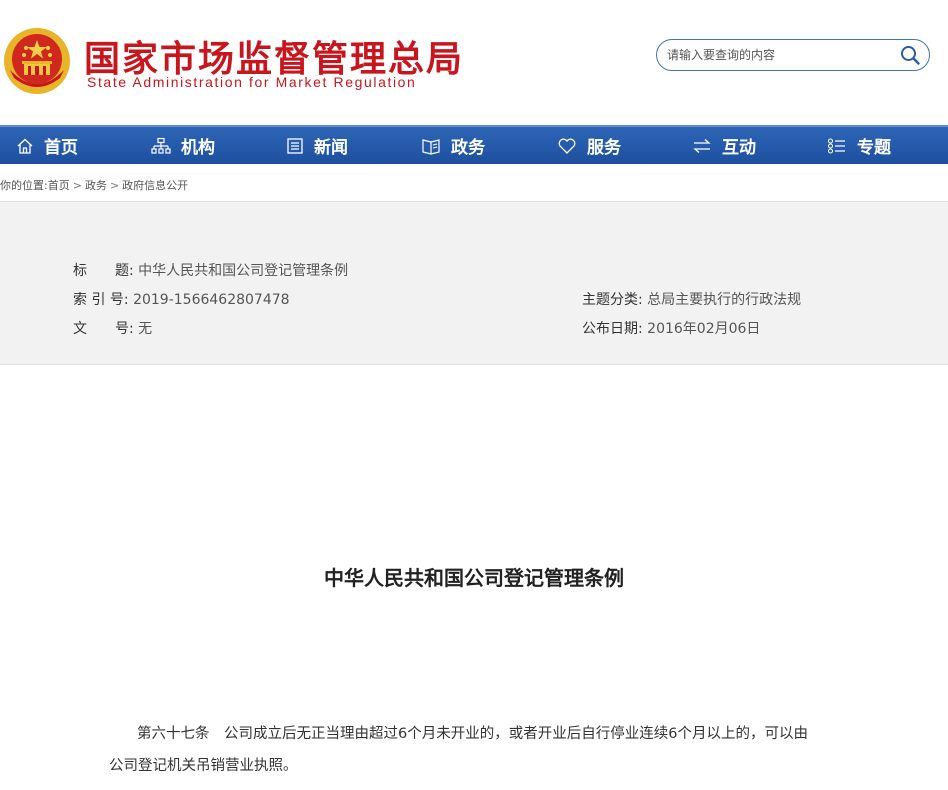 This screenshot has width=948, height=790. What do you see at coordinates (431, 146) in the screenshot?
I see `book-icon` at bounding box center [431, 146].